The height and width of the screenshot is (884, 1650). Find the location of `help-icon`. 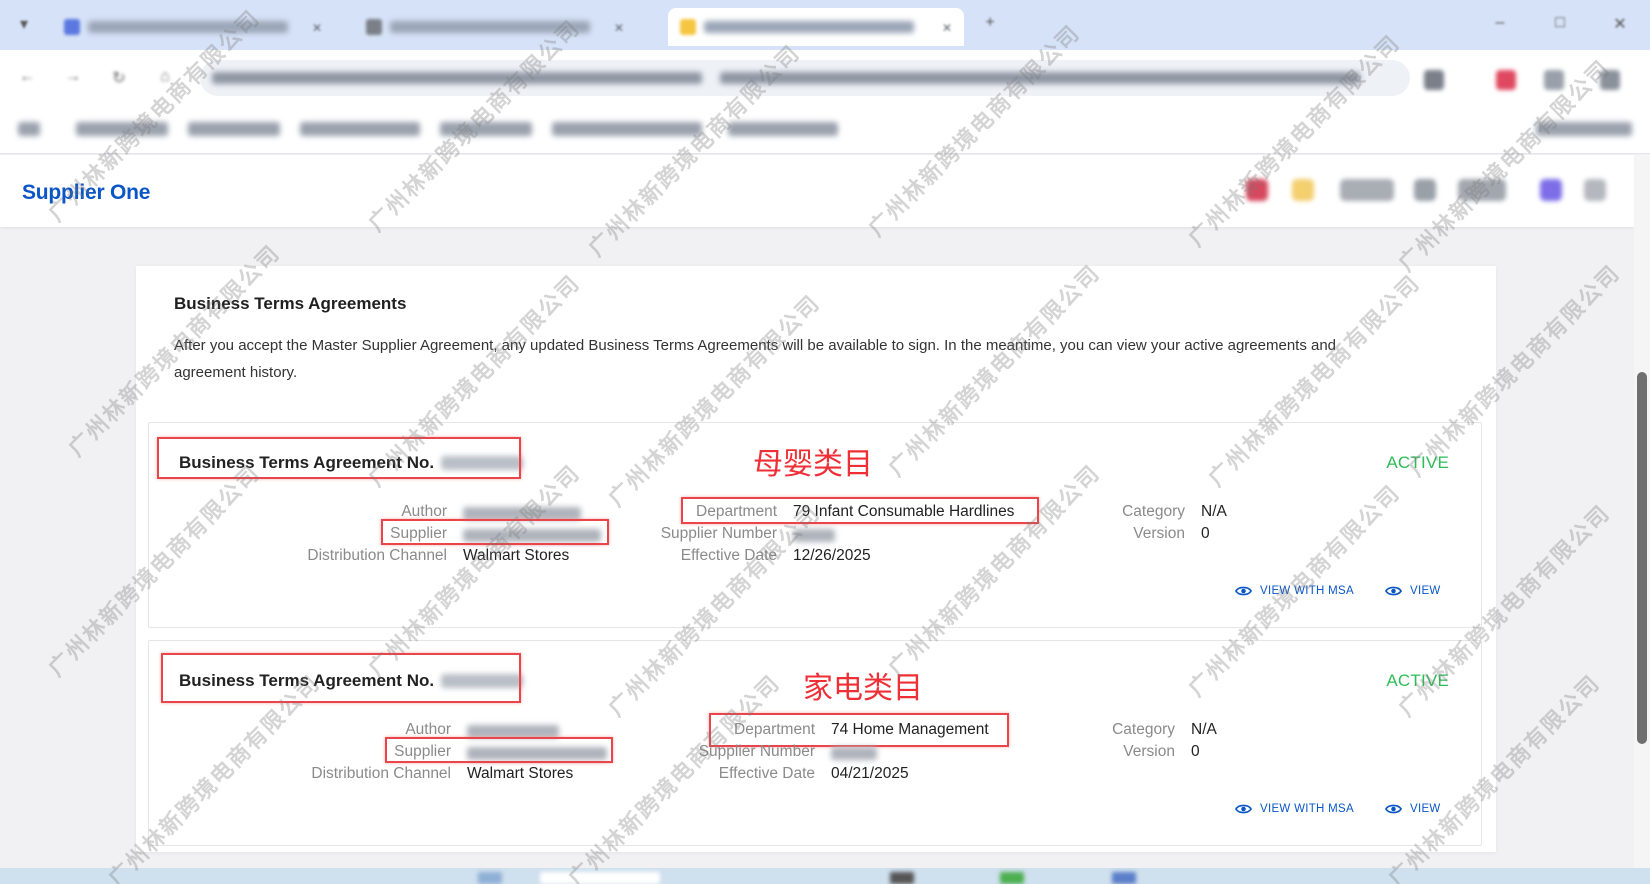

help-icon is located at coordinates (1482, 190).